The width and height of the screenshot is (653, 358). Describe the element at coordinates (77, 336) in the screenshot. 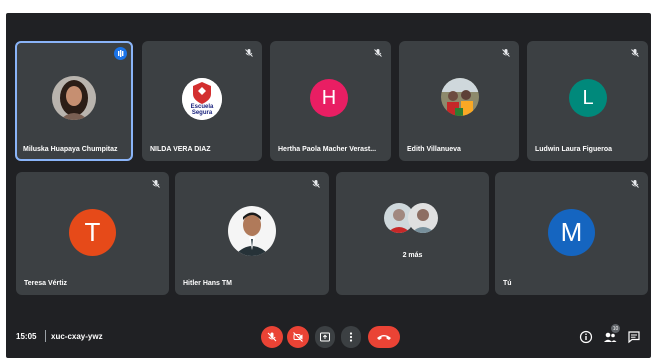

I see `meeting-code: xuc-cxay-ywz` at that location.